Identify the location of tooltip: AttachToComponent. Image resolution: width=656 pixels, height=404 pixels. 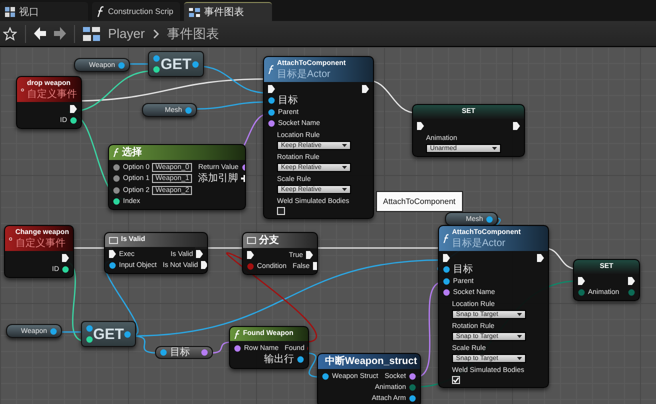
(419, 201).